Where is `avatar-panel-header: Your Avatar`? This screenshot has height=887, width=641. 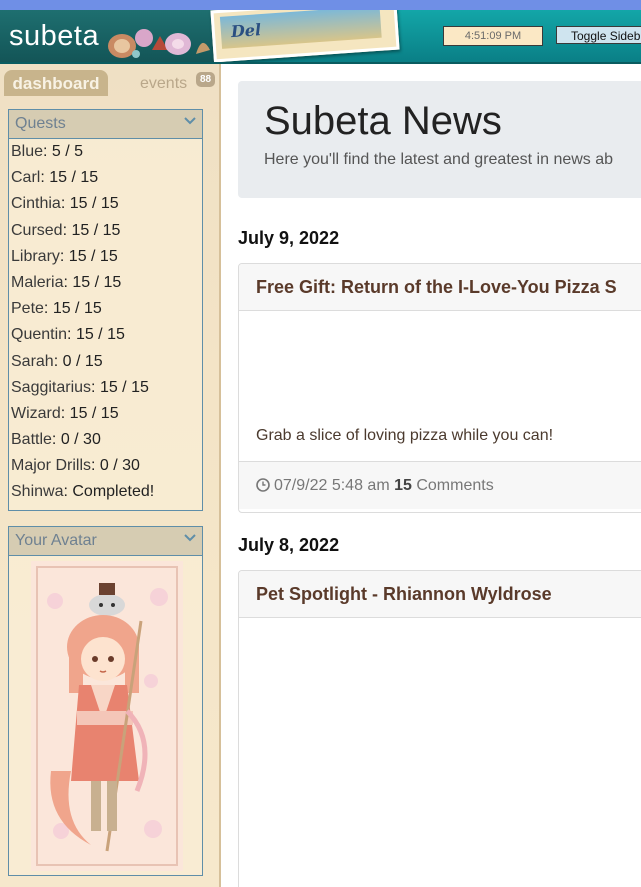
avatar-panel-header: Your Avatar is located at coordinates (105, 541).